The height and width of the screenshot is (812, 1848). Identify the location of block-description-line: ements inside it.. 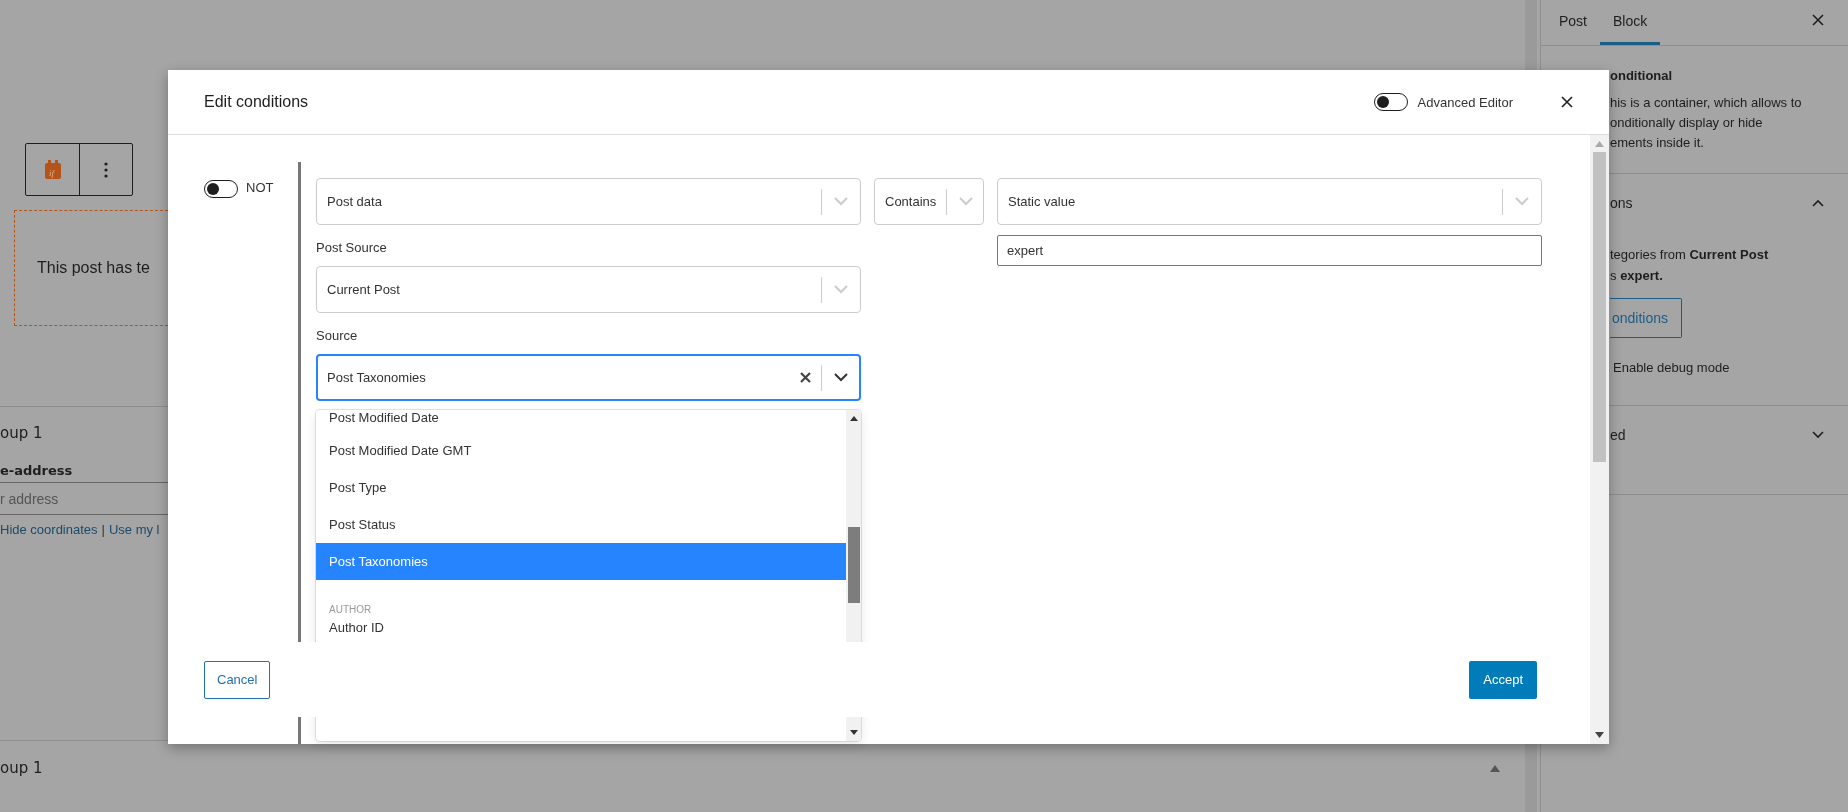
(1657, 143).